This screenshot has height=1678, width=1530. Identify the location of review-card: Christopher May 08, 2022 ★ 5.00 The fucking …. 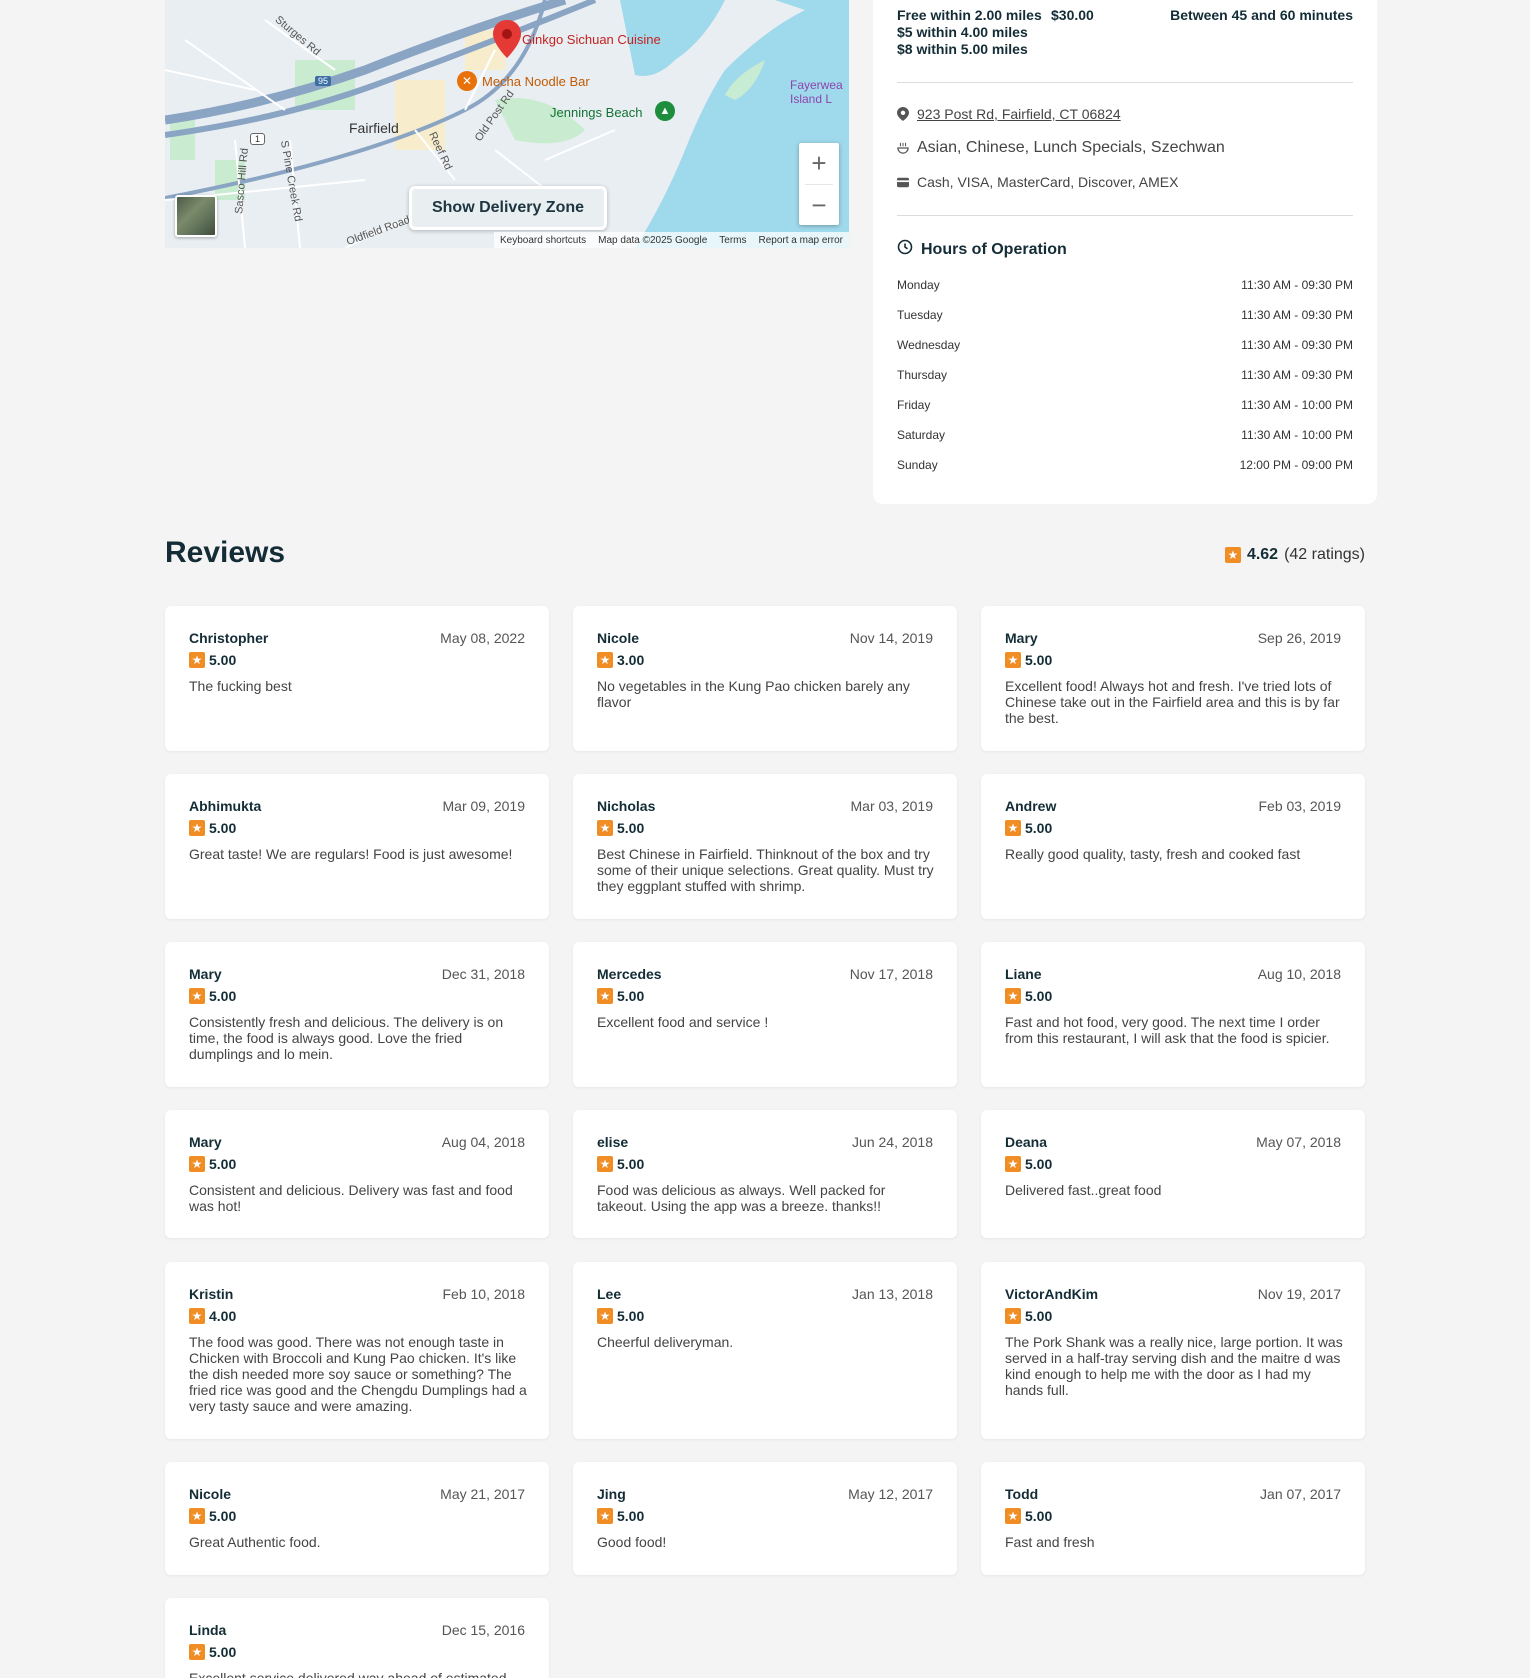
(357, 678).